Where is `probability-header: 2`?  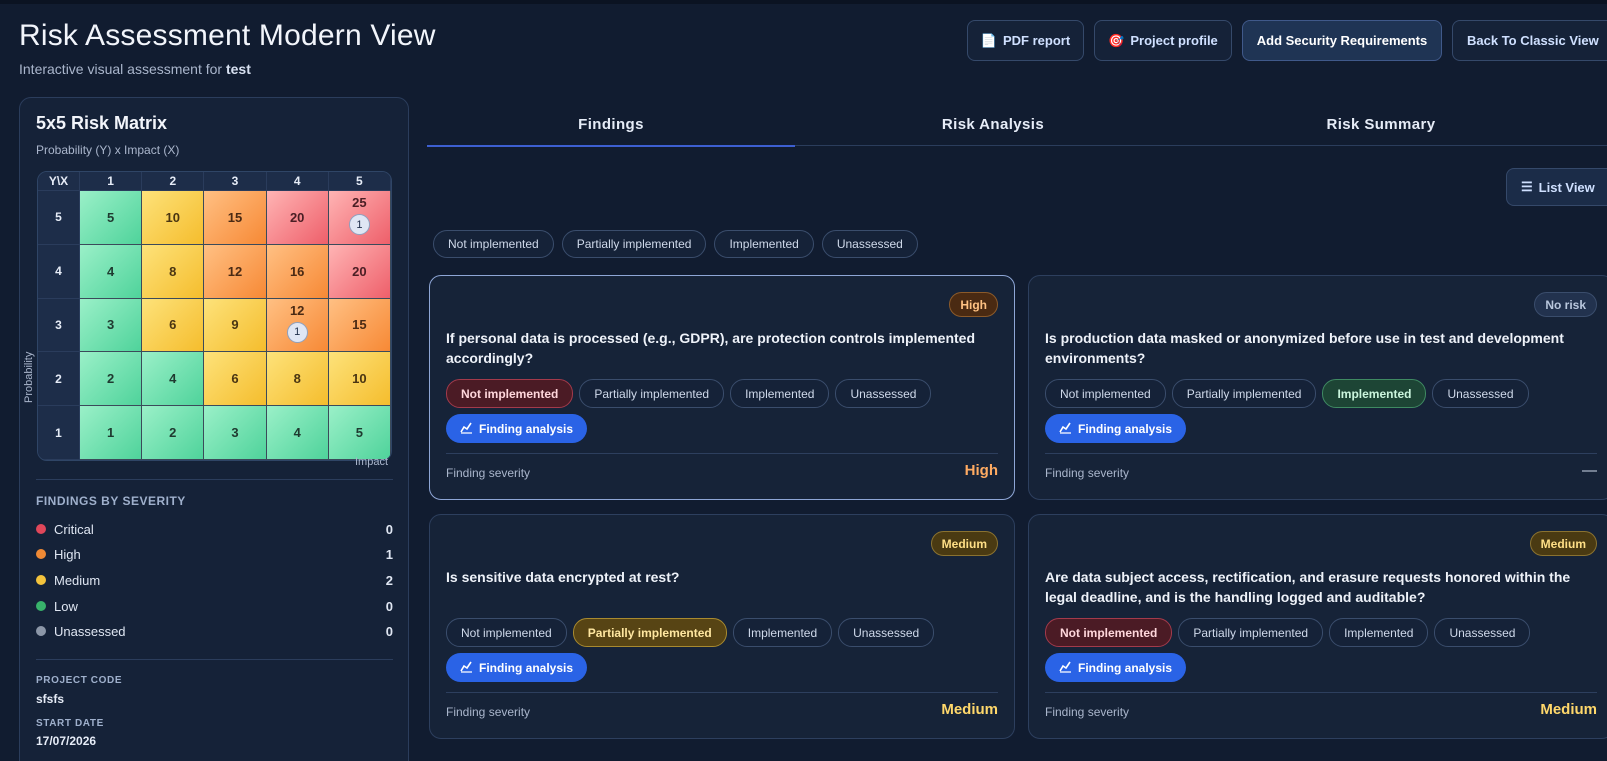
probability-header: 2 is located at coordinates (59, 379).